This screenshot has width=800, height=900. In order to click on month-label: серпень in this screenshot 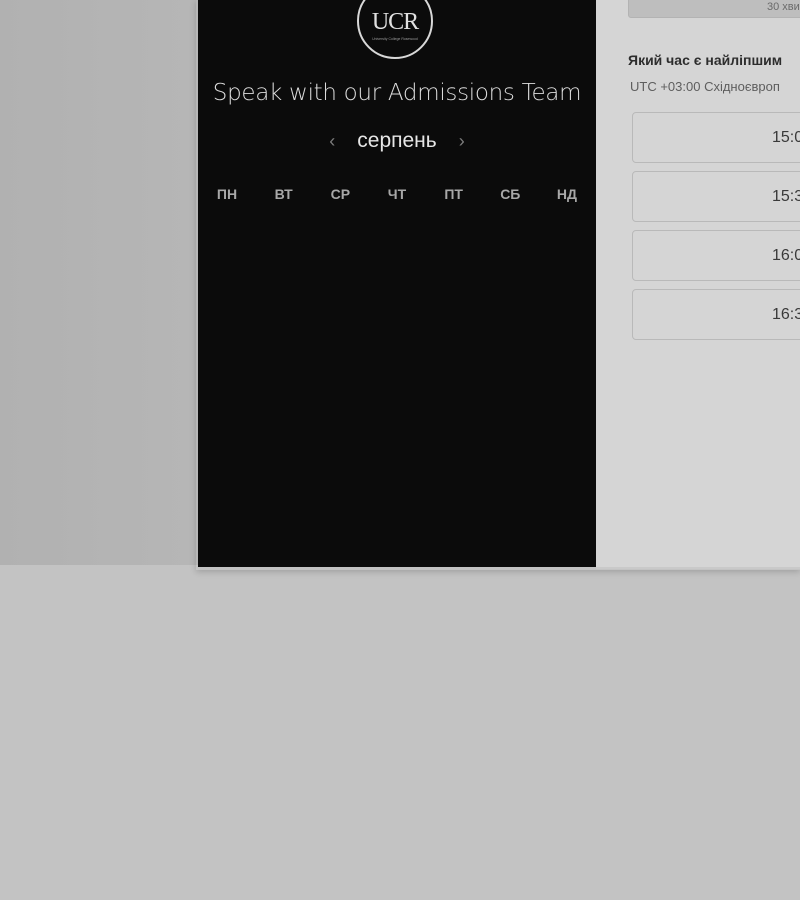, I will do `click(397, 140)`.